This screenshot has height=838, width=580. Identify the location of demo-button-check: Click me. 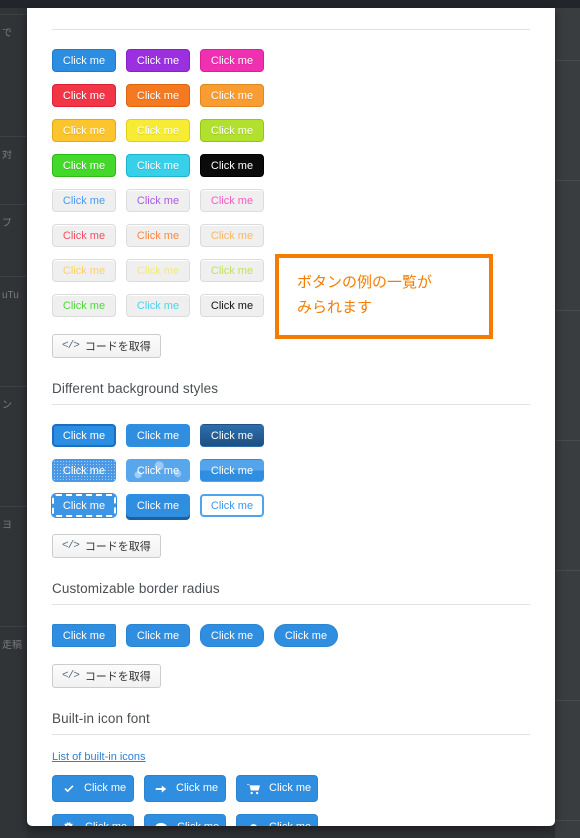
(93, 788).